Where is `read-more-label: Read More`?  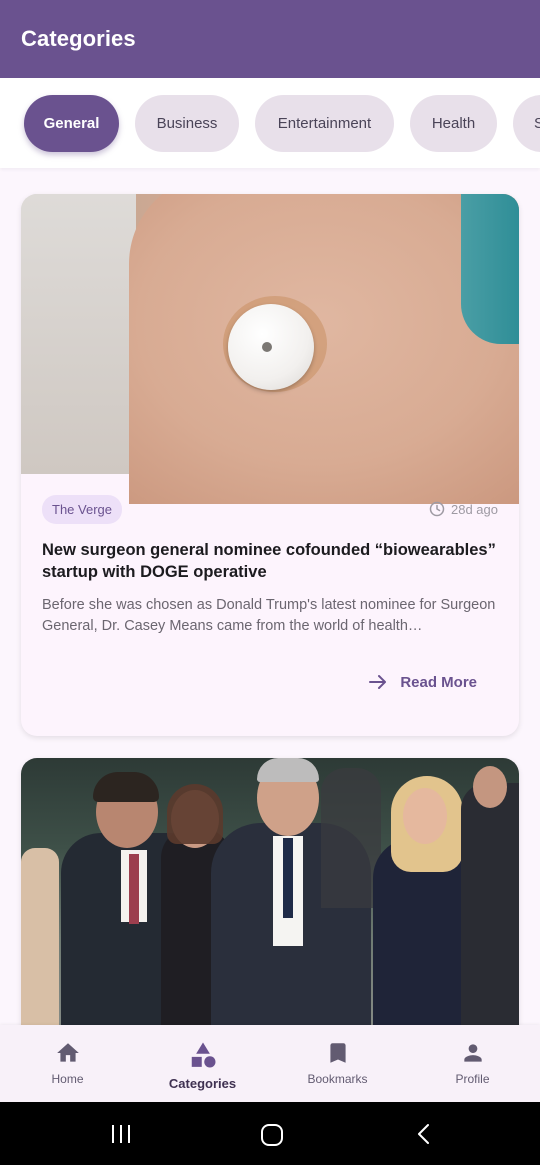
read-more-label: Read More is located at coordinates (438, 682).